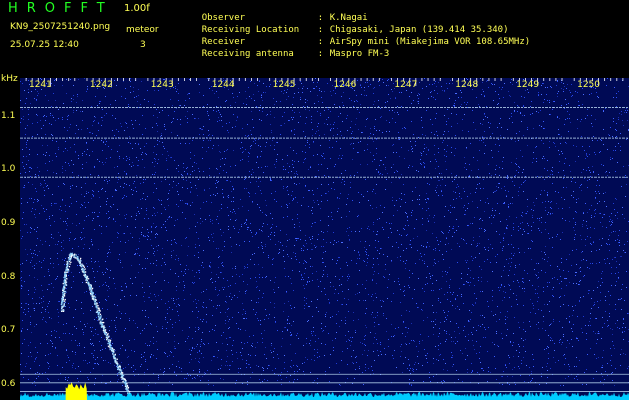 Image resolution: width=629 pixels, height=400 pixels. I want to click on datetime-label: 25.07.25 12:40, so click(44, 45).